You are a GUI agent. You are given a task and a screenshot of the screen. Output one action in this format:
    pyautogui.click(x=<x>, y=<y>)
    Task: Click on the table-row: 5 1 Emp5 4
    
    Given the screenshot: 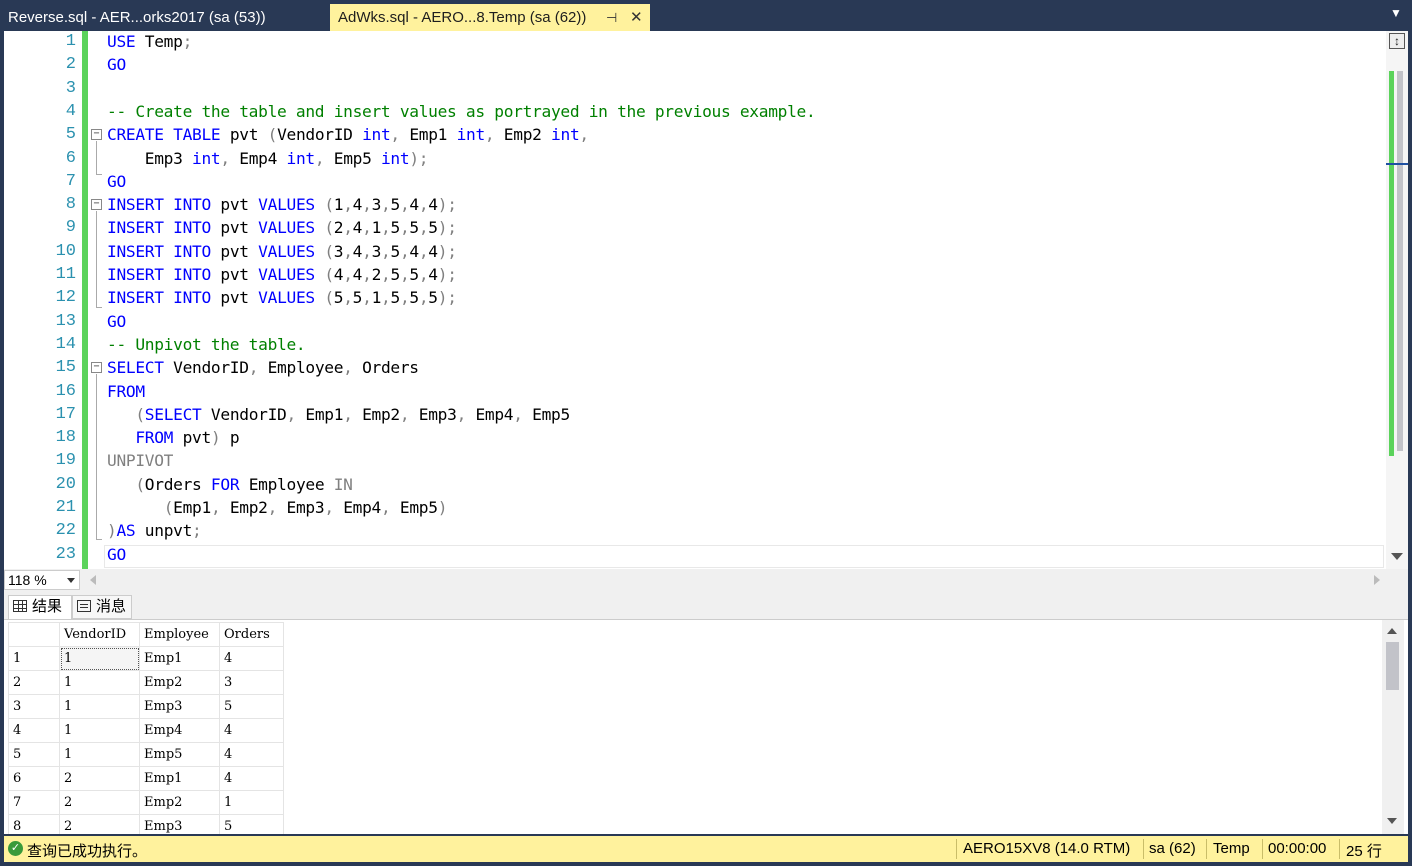 What is the action you would take?
    pyautogui.click(x=146, y=754)
    